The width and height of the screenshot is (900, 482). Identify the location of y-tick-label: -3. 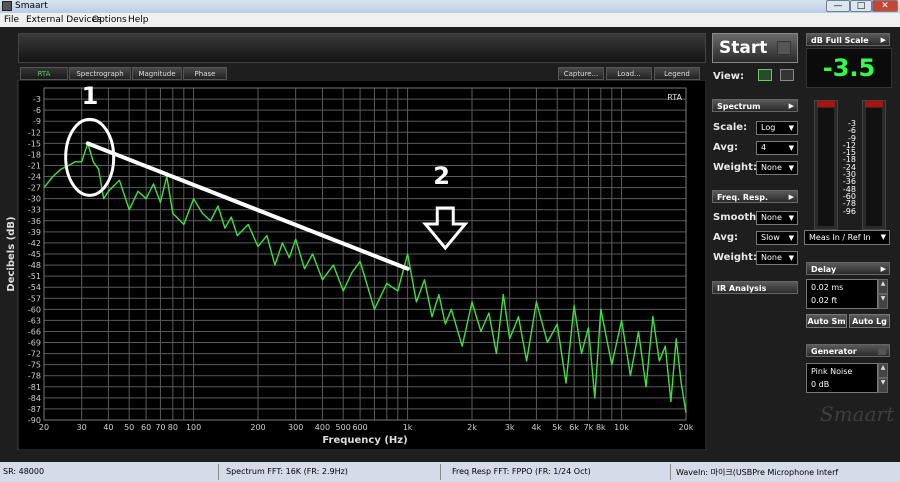
(37, 99).